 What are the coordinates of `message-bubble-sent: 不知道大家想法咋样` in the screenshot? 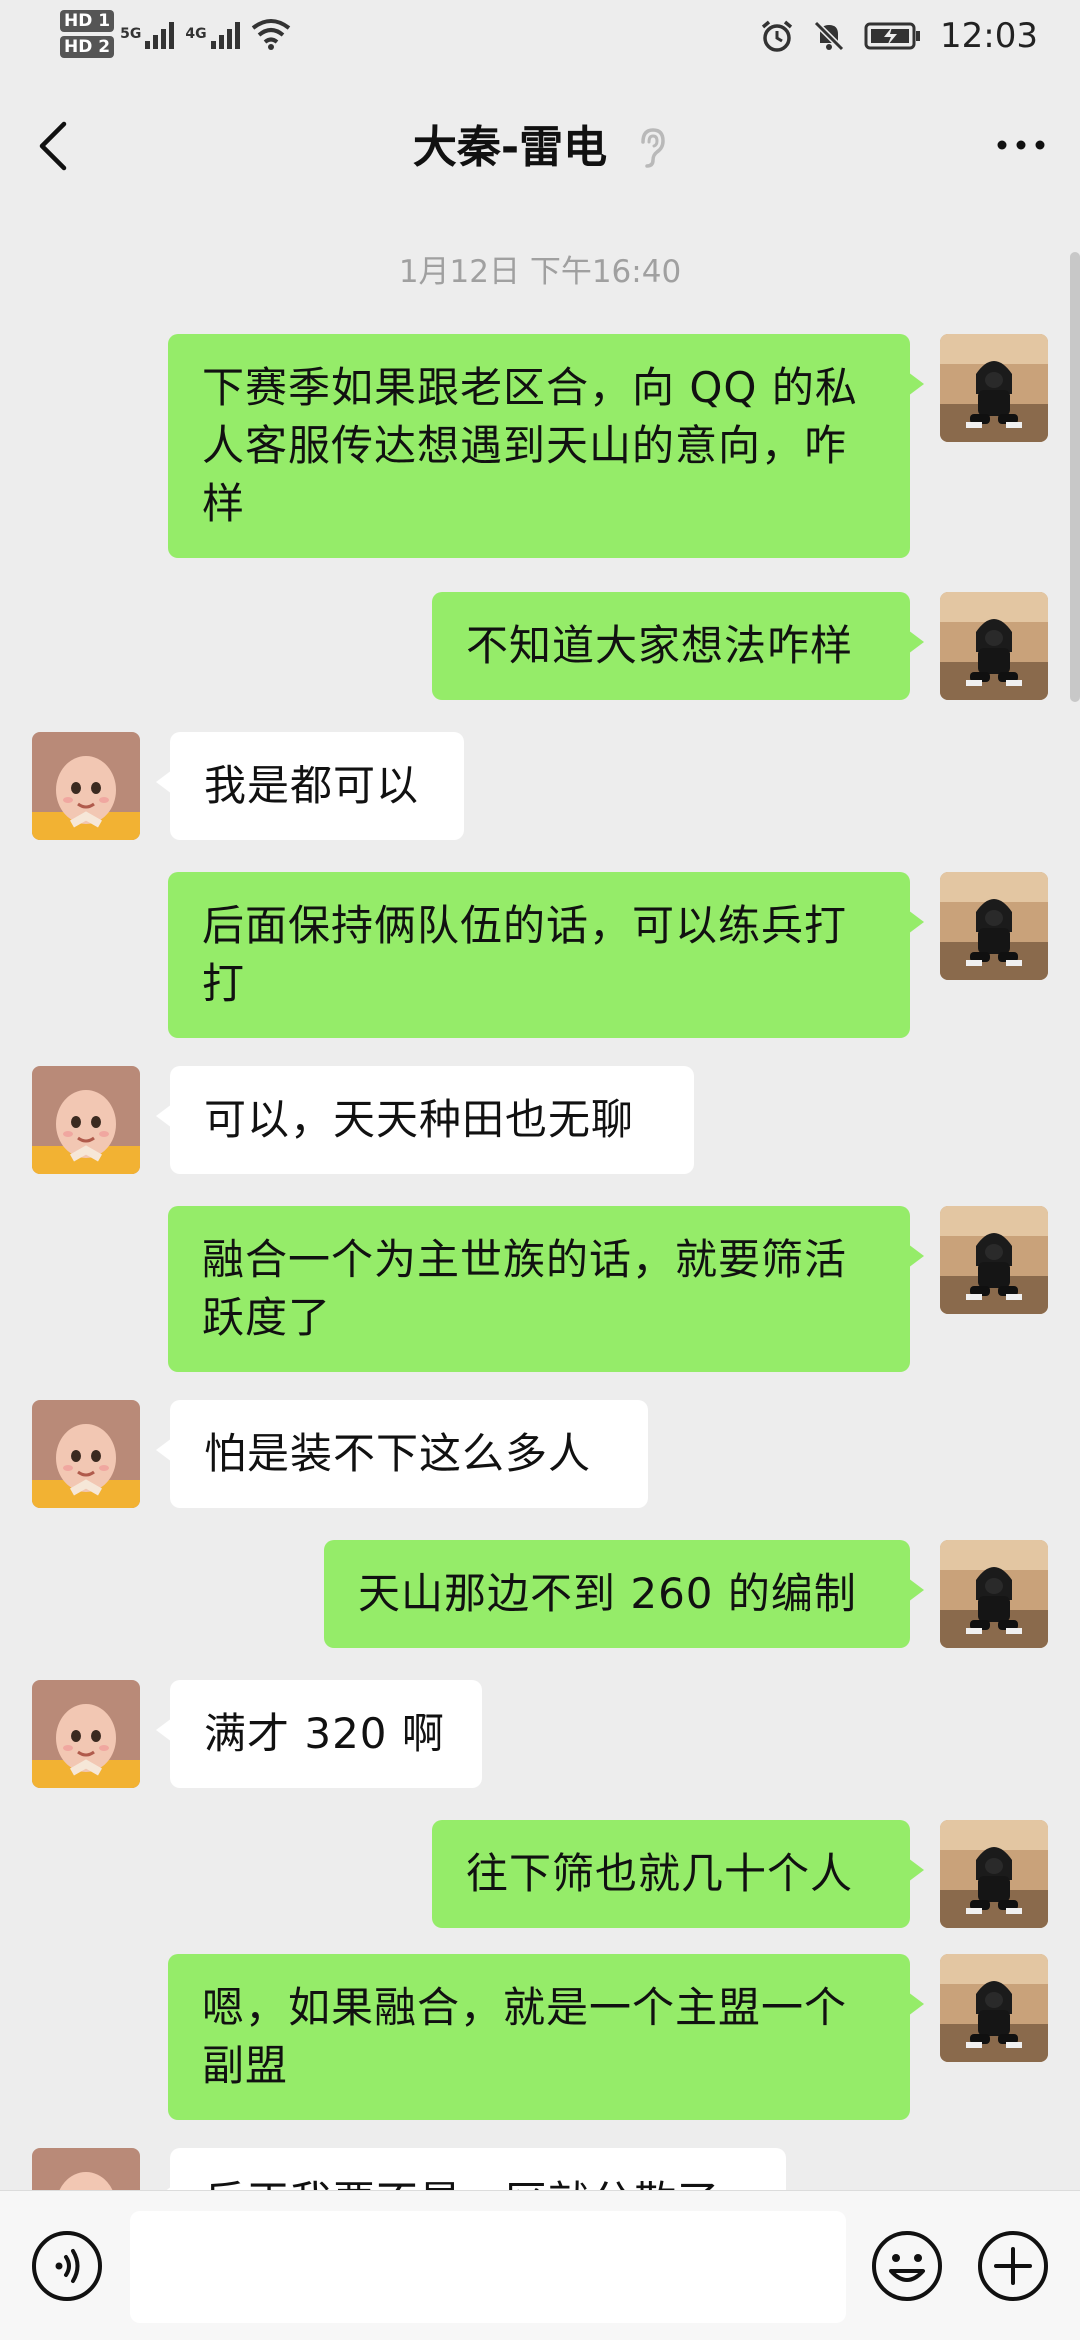 It's located at (678, 646).